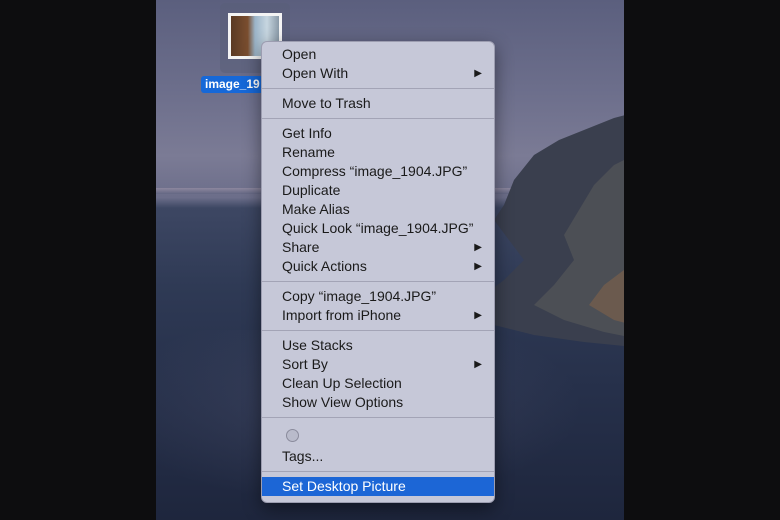 The image size is (780, 520). I want to click on menu-item-compress: Compress “image_1904.JPG”, so click(378, 171).